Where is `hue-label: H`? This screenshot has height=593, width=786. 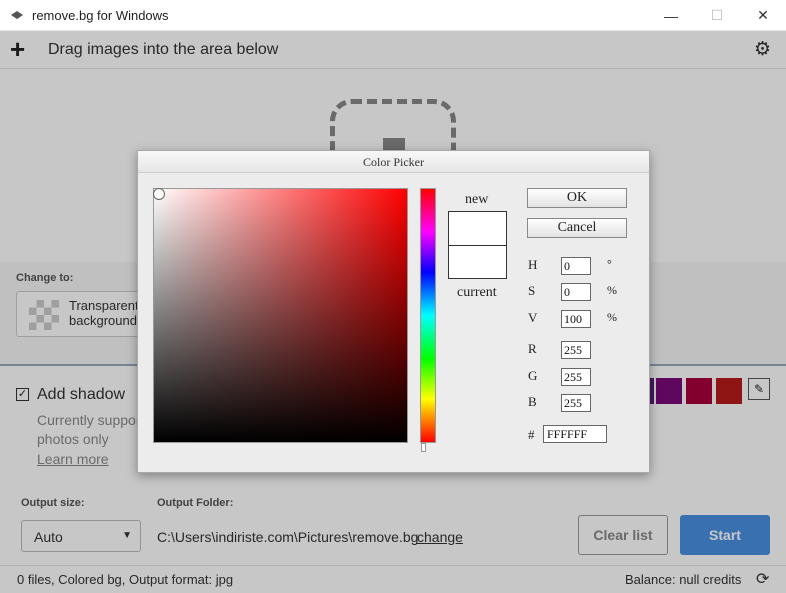 hue-label: H is located at coordinates (533, 264).